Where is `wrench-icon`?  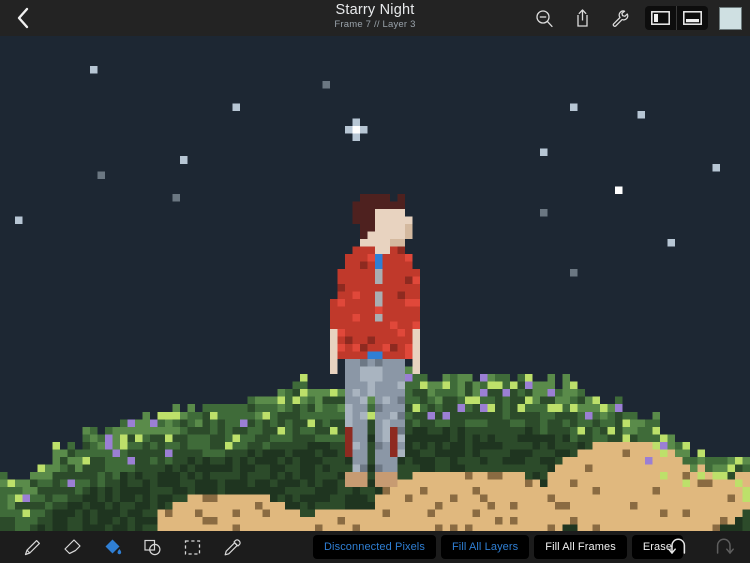
wrench-icon is located at coordinates (620, 18).